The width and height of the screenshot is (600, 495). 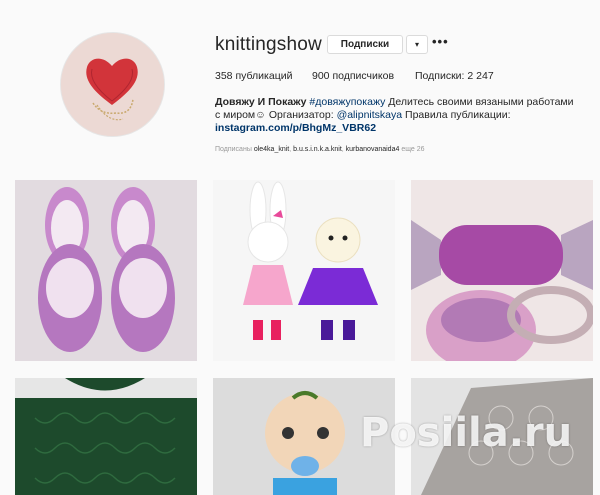 I want to click on posts-count-value: 358, so click(x=224, y=76).